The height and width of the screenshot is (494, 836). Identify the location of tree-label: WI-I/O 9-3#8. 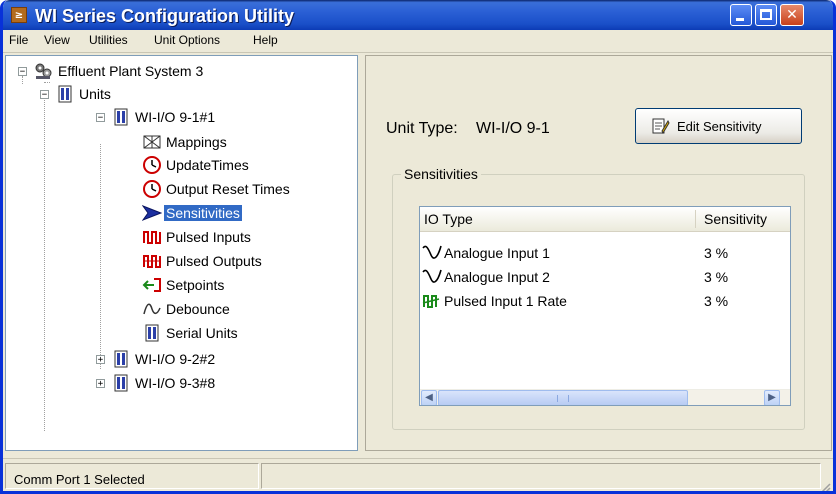
(175, 383).